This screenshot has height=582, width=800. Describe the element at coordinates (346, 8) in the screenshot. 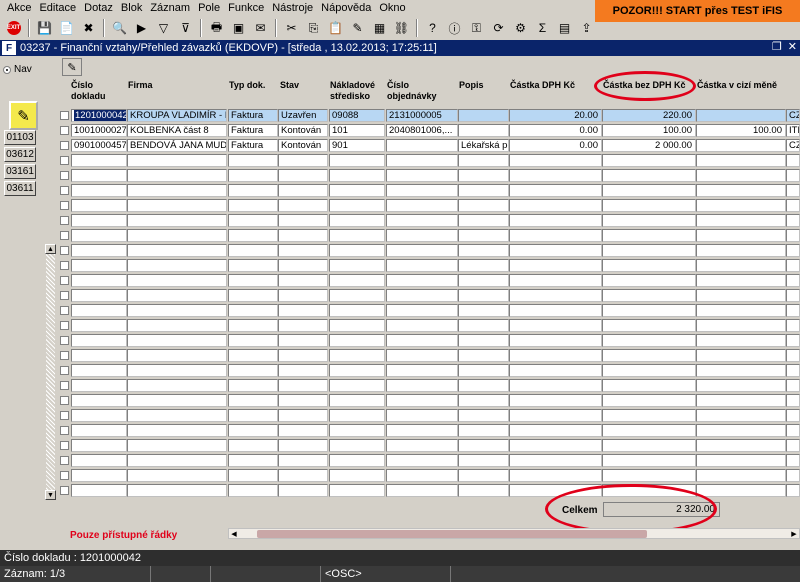

I see `menu-napoveda: Nápověda` at that location.